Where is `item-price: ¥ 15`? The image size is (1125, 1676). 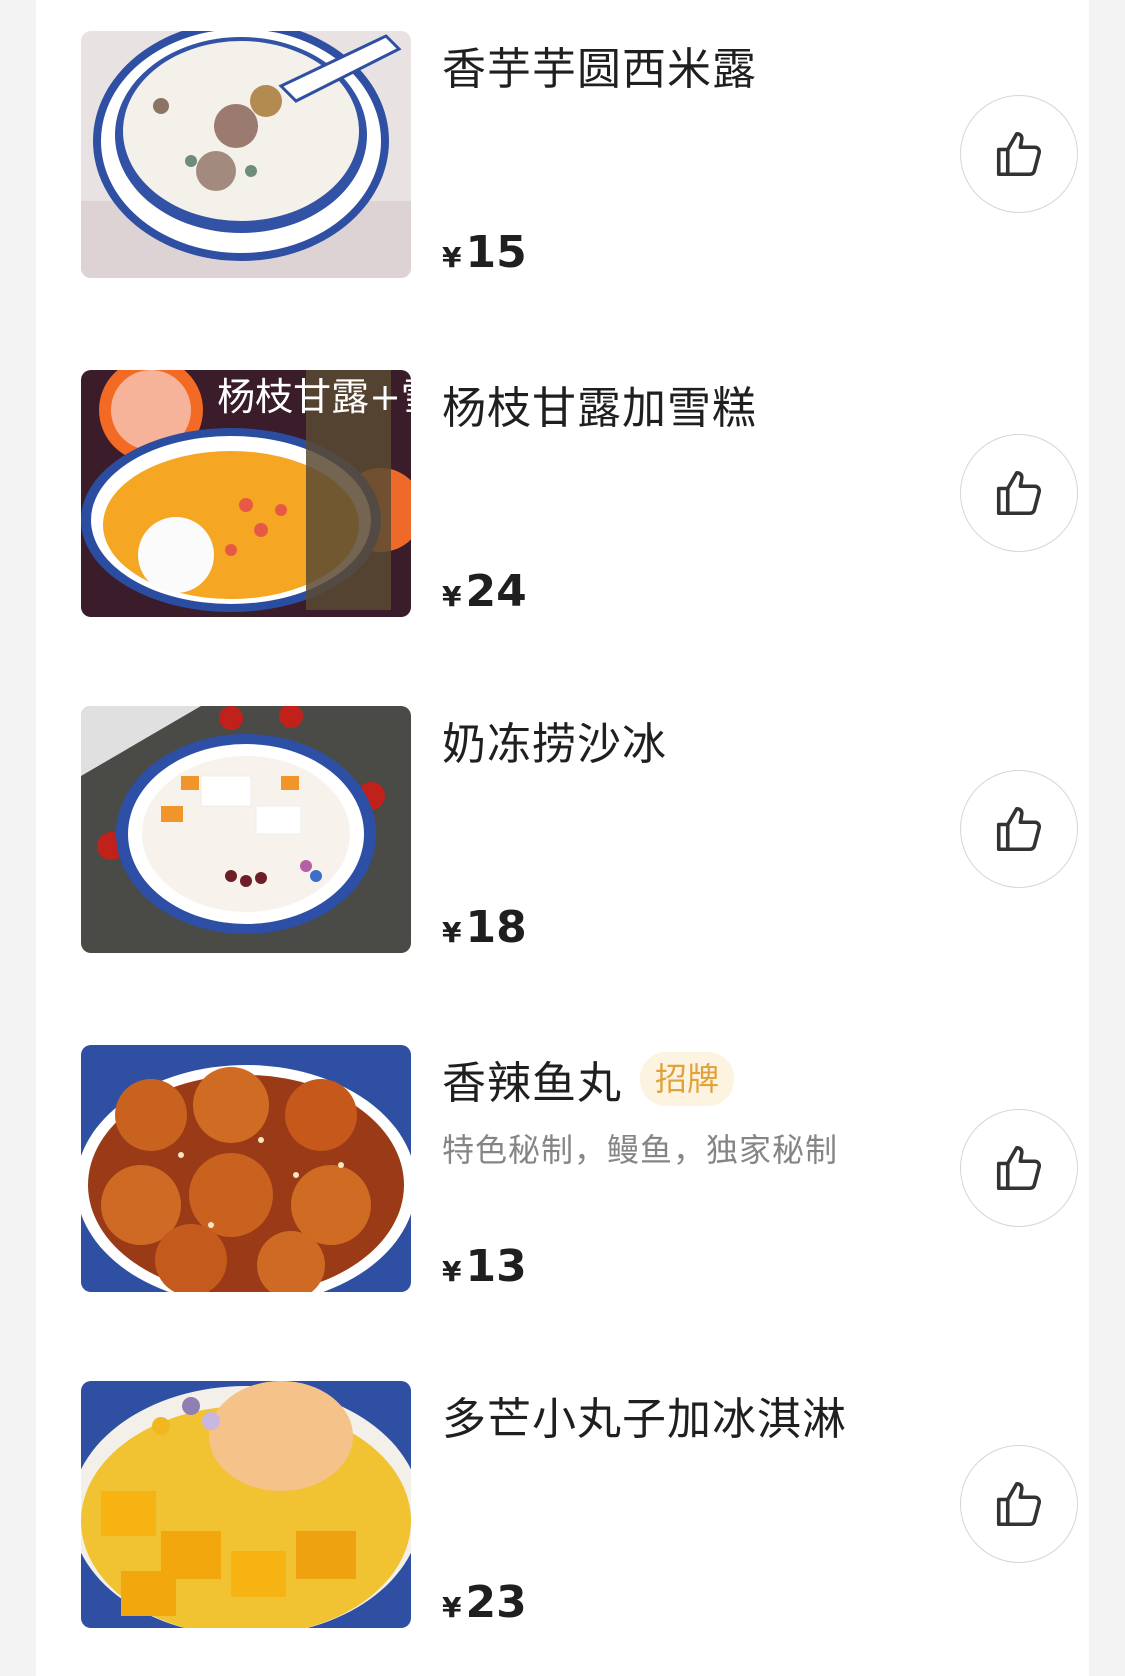 item-price: ¥ 15 is located at coordinates (484, 255).